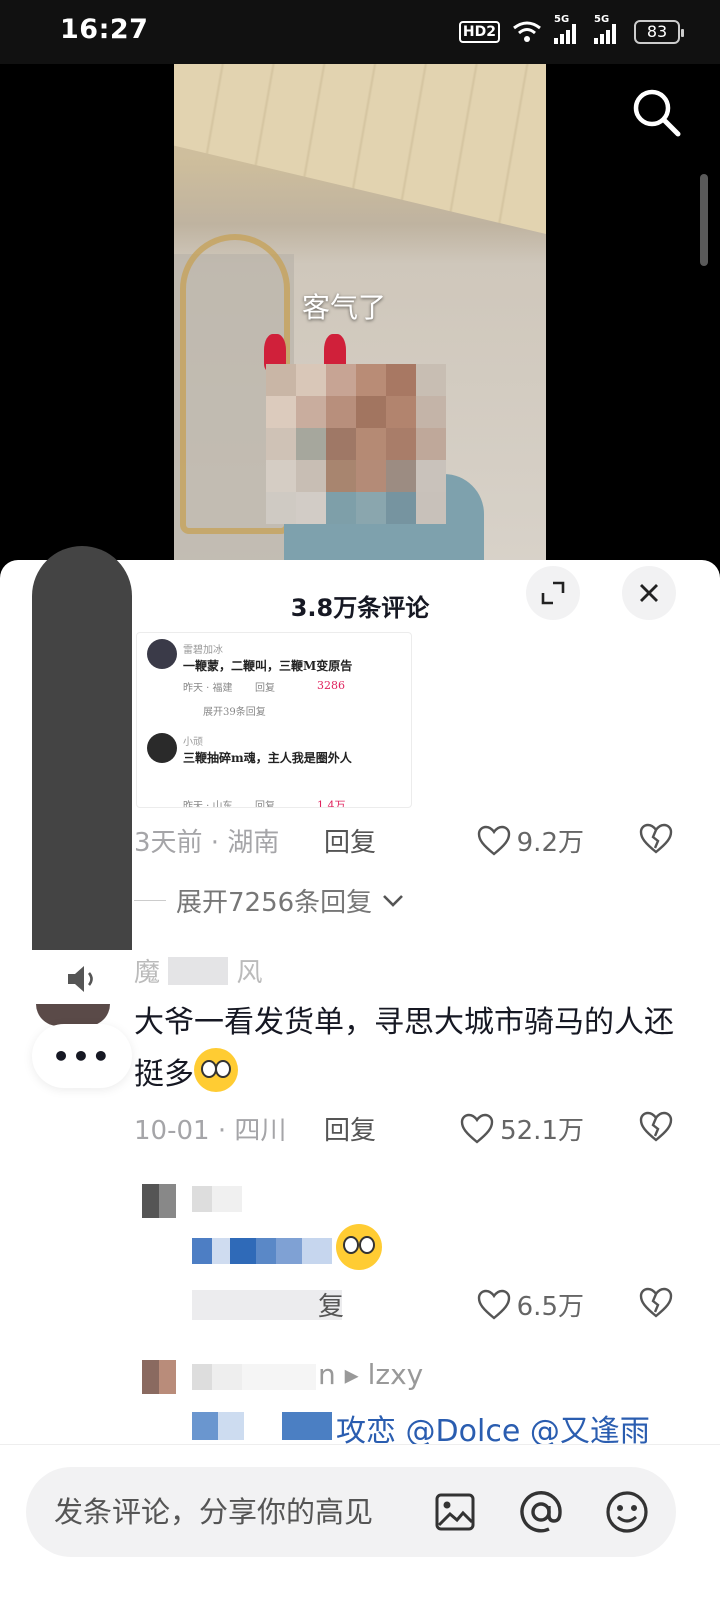 Image resolution: width=720 pixels, height=1612 pixels. What do you see at coordinates (207, 843) in the screenshot?
I see `comment-time-location: 3天前 · 湖南` at bounding box center [207, 843].